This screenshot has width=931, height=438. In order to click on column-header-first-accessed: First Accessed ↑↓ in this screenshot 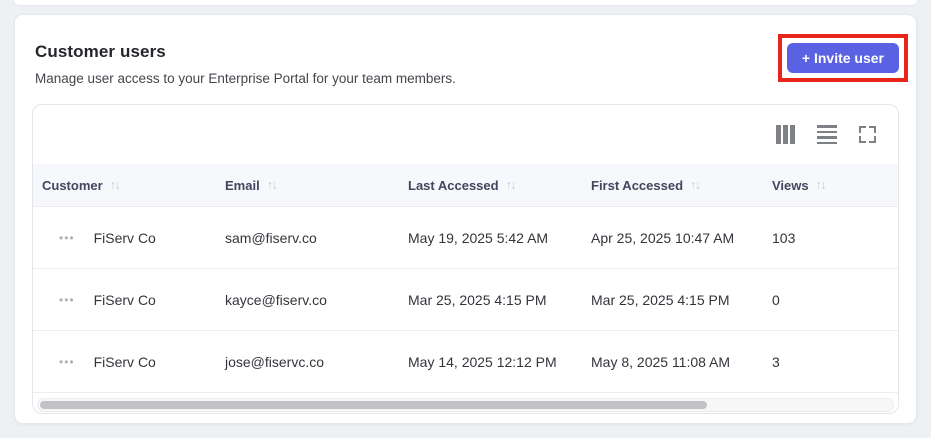, I will do `click(672, 185)`.